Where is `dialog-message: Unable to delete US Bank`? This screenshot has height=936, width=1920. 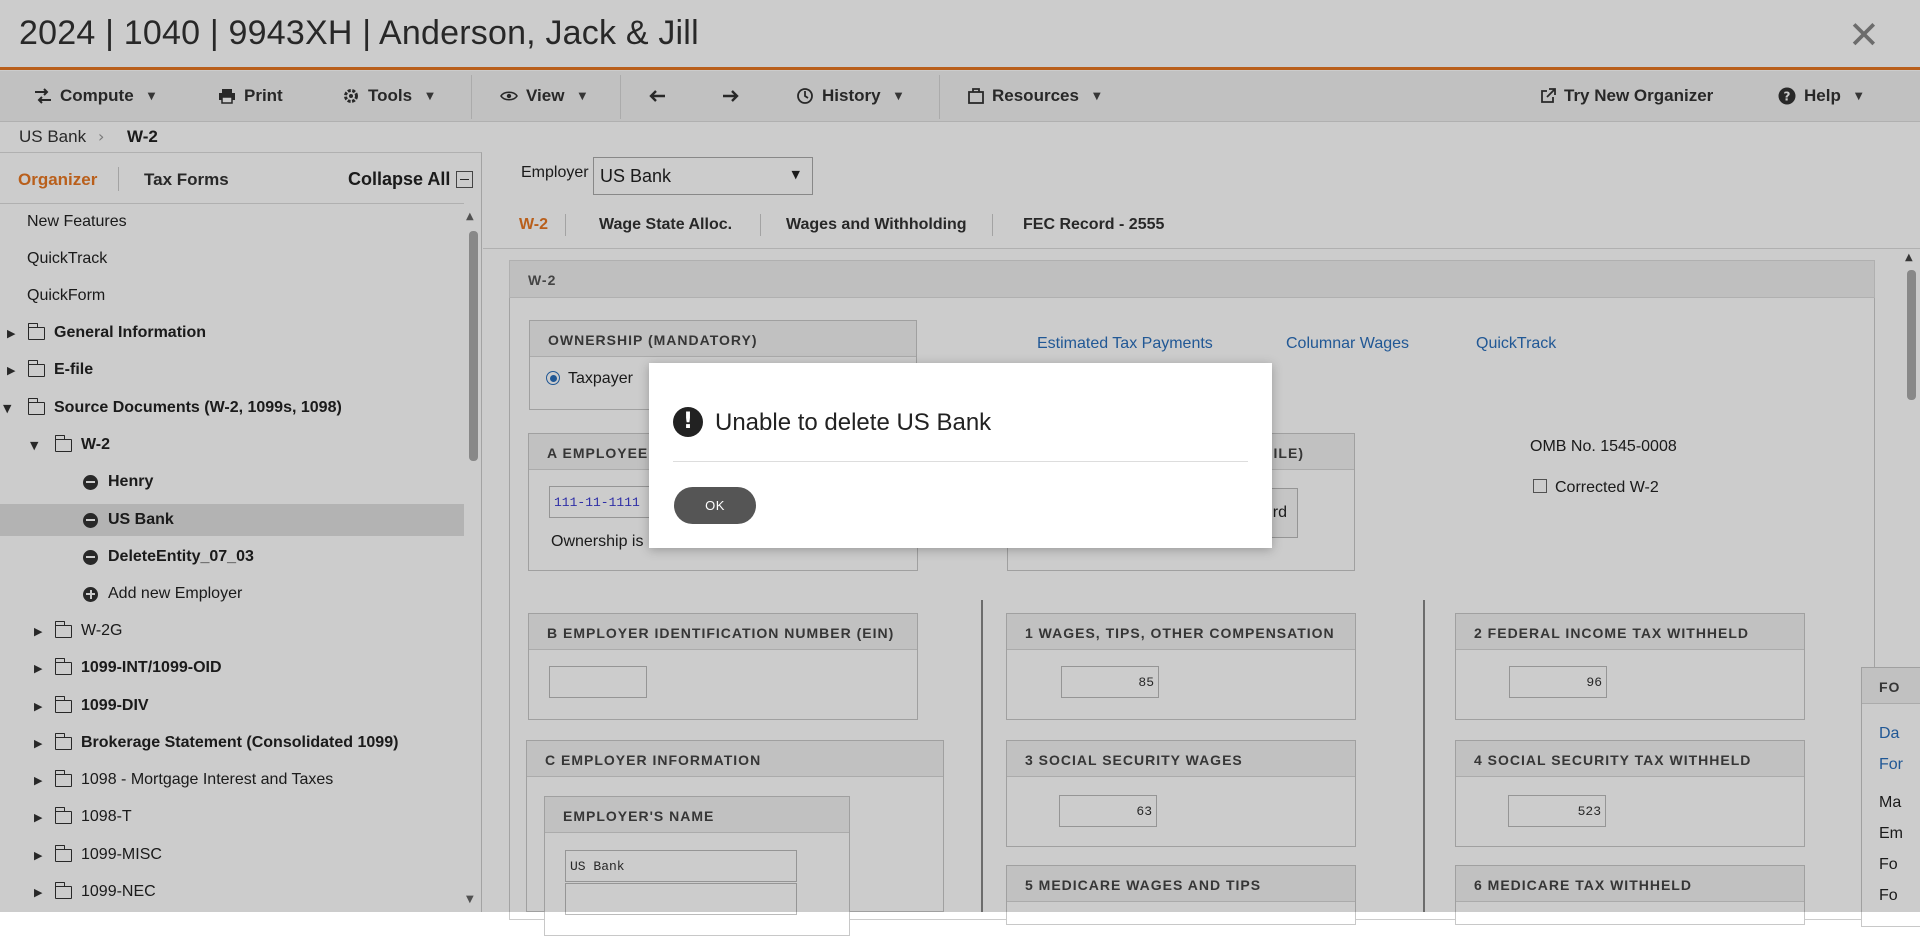 dialog-message: Unable to delete US Bank is located at coordinates (853, 422).